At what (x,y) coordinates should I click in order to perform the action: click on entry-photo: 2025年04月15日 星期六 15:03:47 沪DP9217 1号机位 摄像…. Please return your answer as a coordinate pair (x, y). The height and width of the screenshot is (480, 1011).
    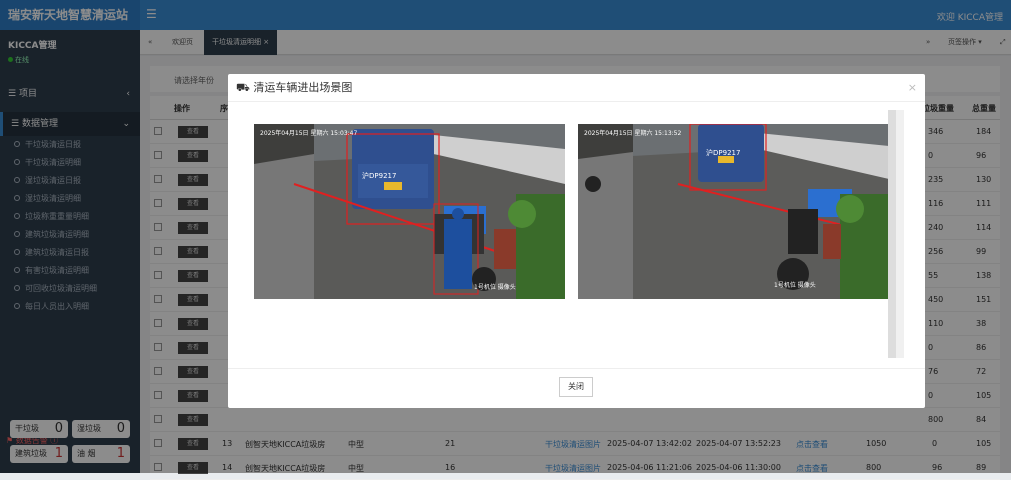
    Looking at the image, I should click on (409, 211).